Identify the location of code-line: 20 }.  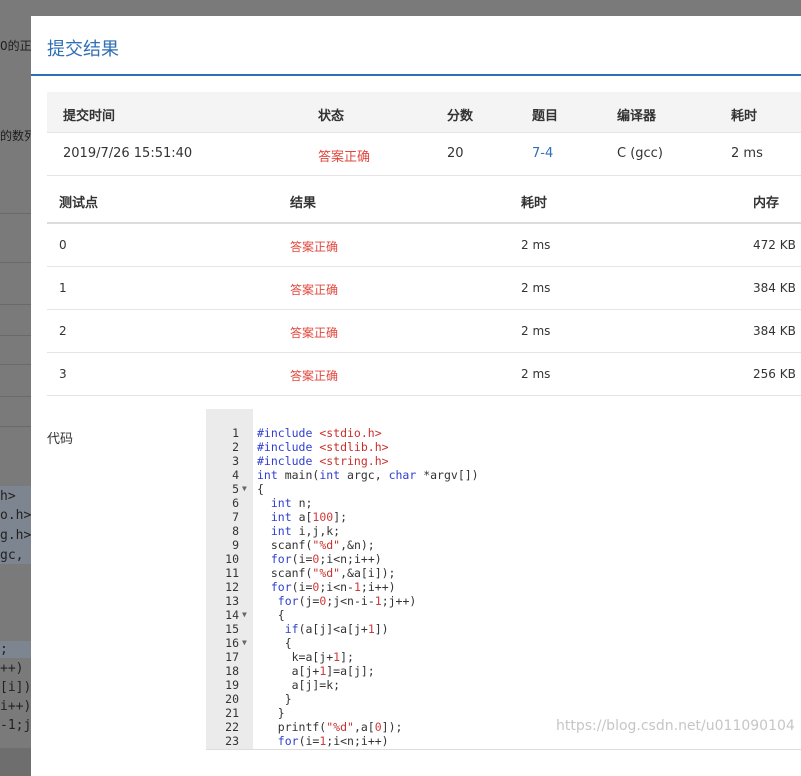
(503, 699).